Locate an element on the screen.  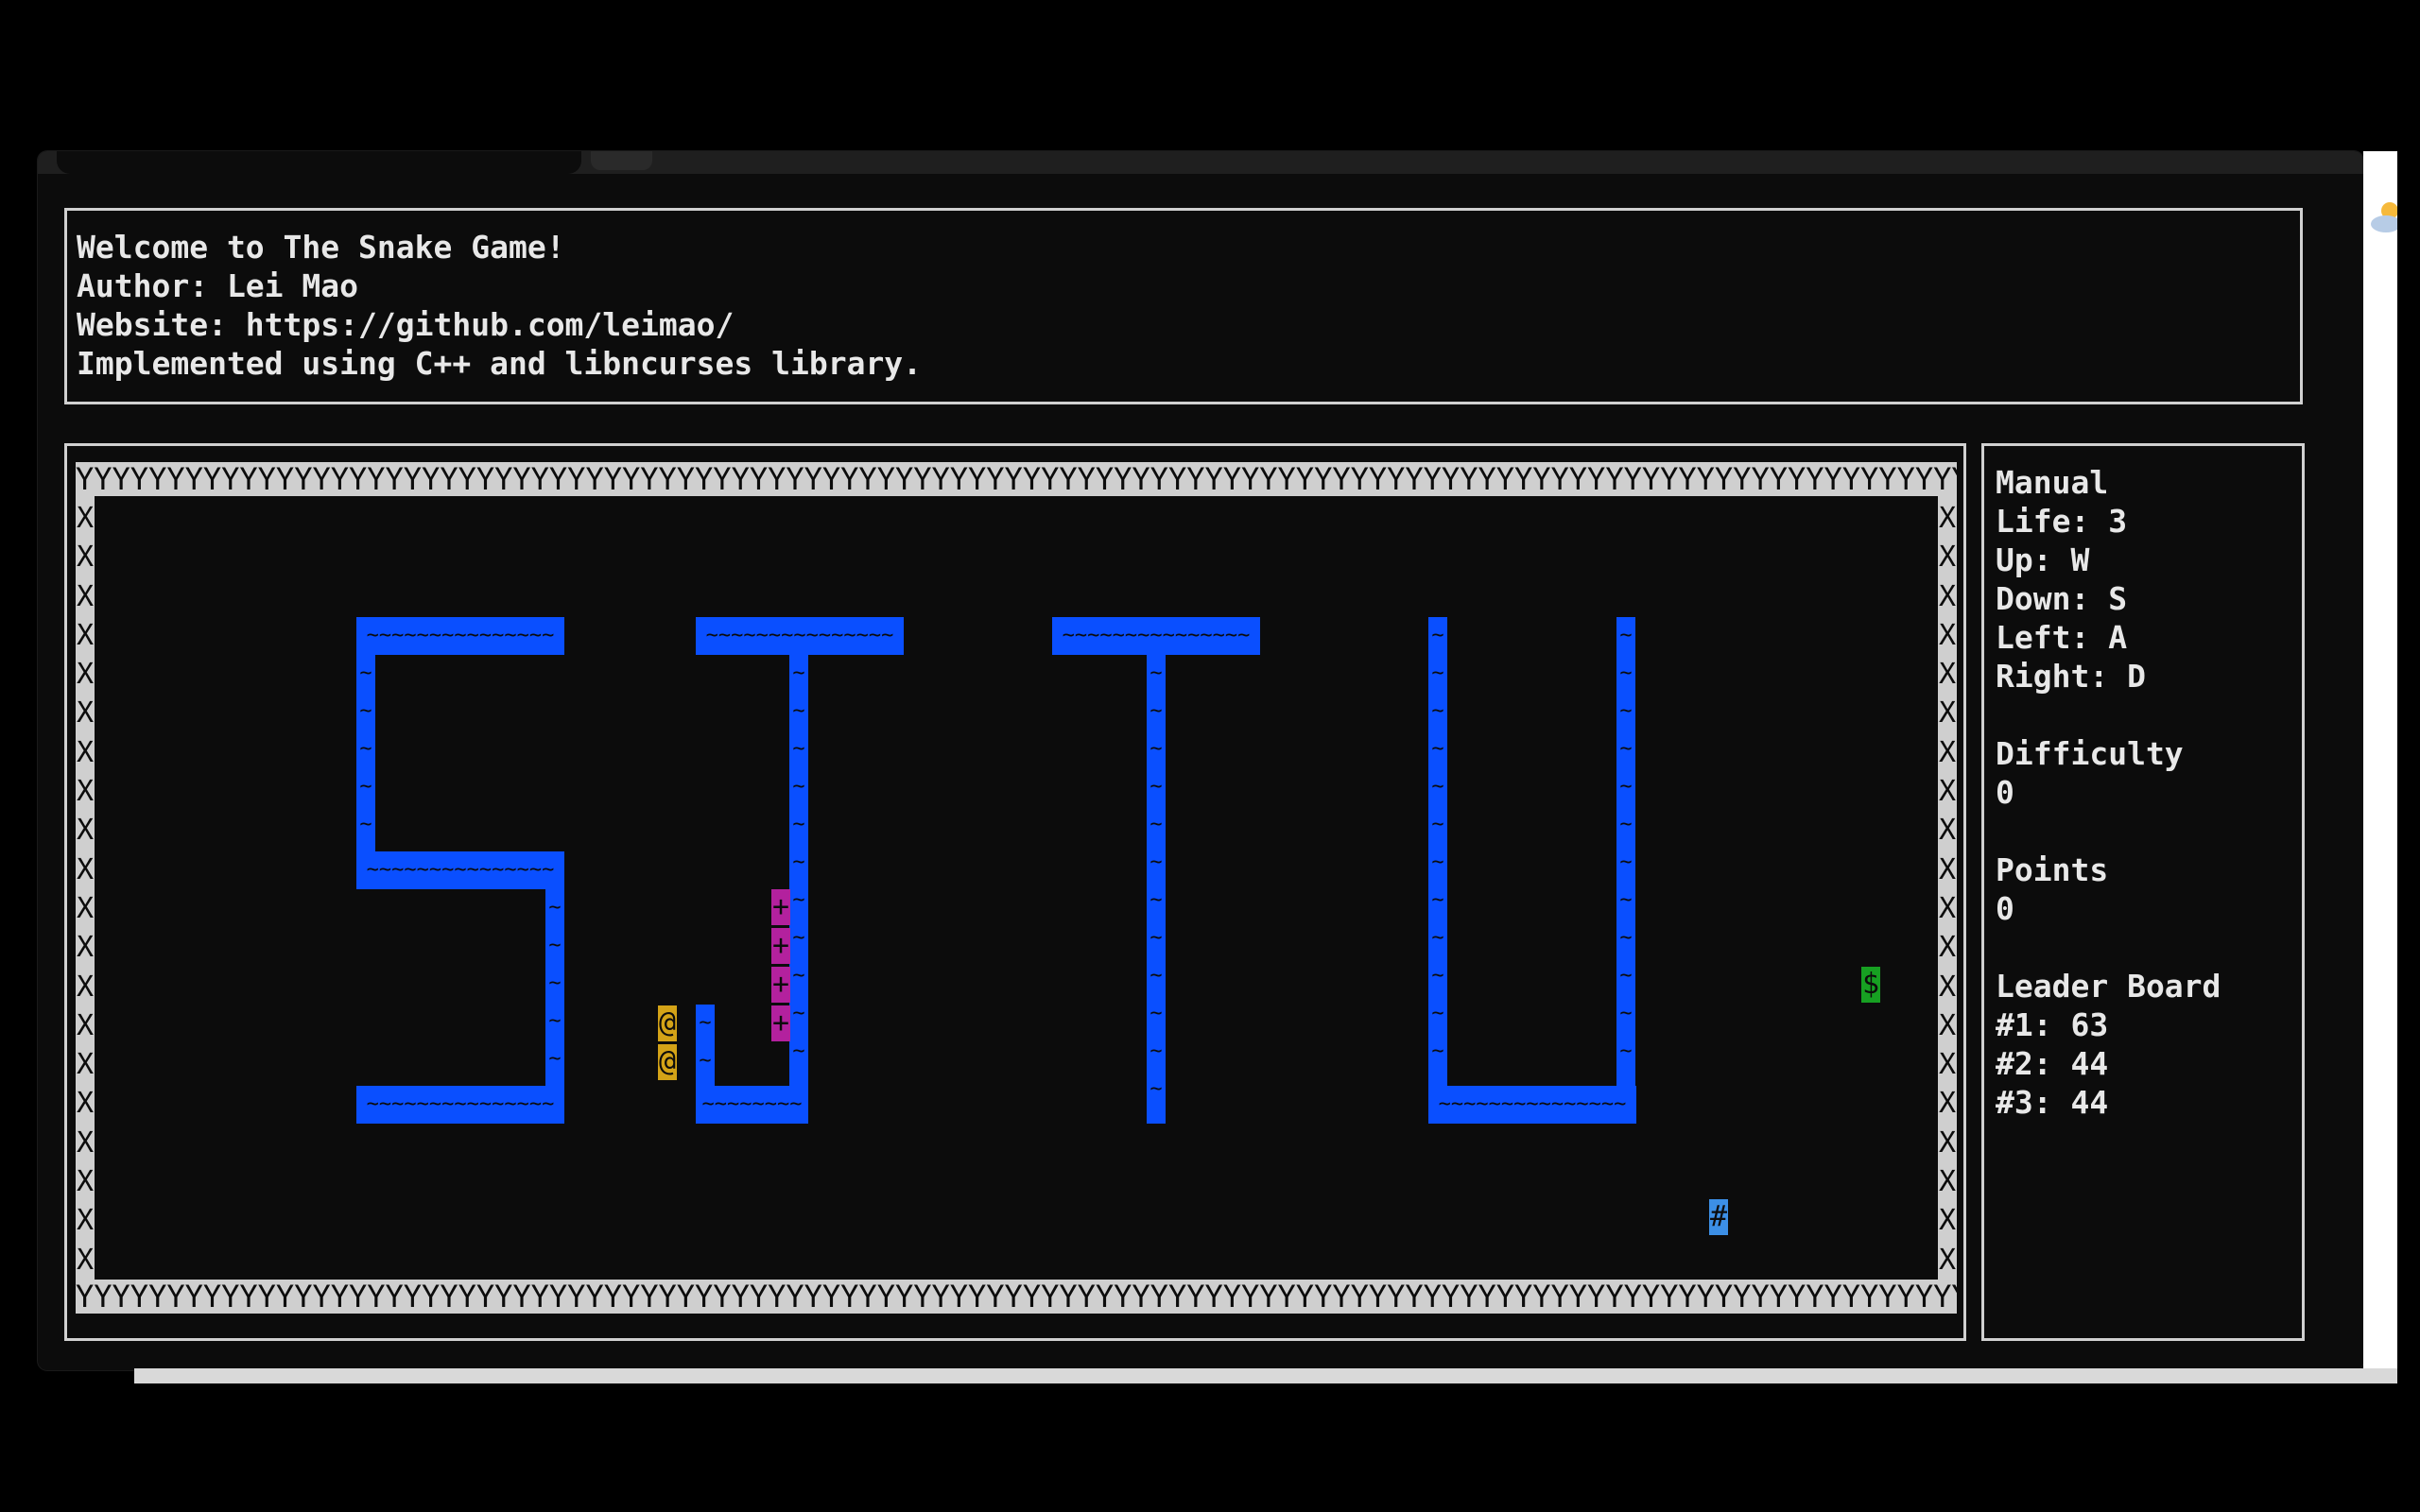
wall-s-right: ~~~~~ is located at coordinates (554, 987).